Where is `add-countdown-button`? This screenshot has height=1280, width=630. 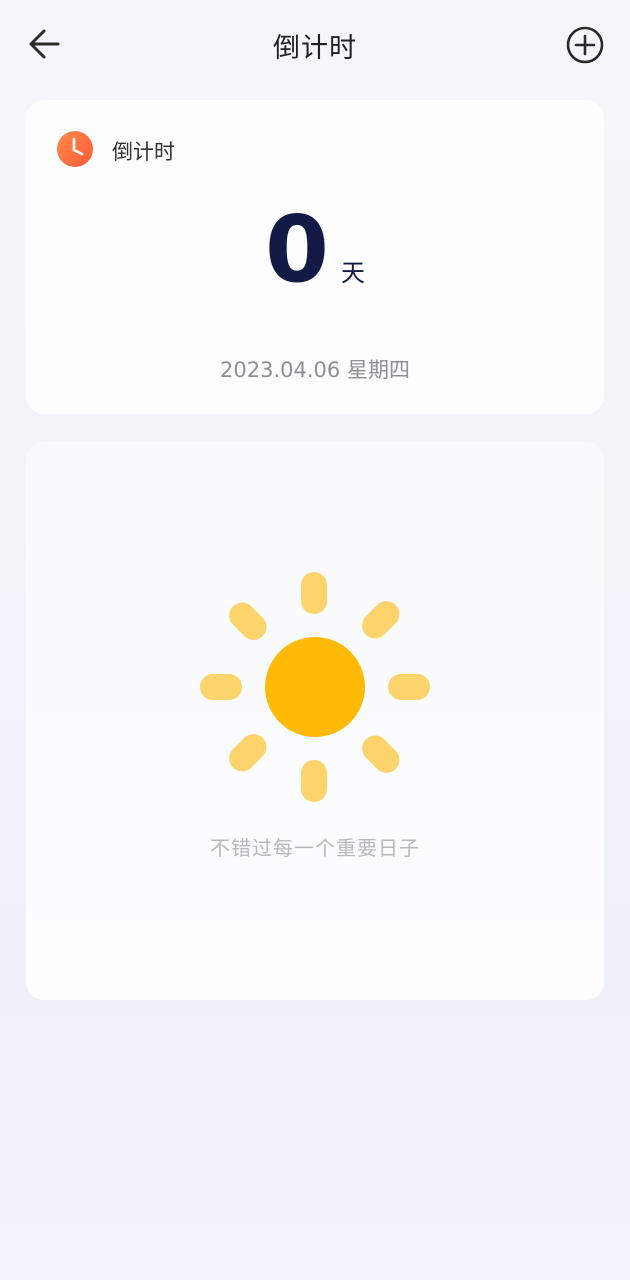
add-countdown-button is located at coordinates (585, 45).